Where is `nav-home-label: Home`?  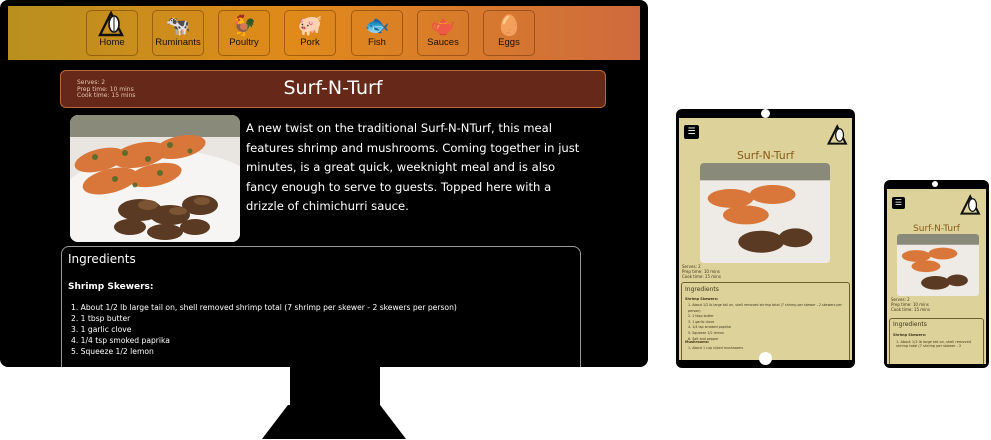
nav-home-label: Home is located at coordinates (112, 42).